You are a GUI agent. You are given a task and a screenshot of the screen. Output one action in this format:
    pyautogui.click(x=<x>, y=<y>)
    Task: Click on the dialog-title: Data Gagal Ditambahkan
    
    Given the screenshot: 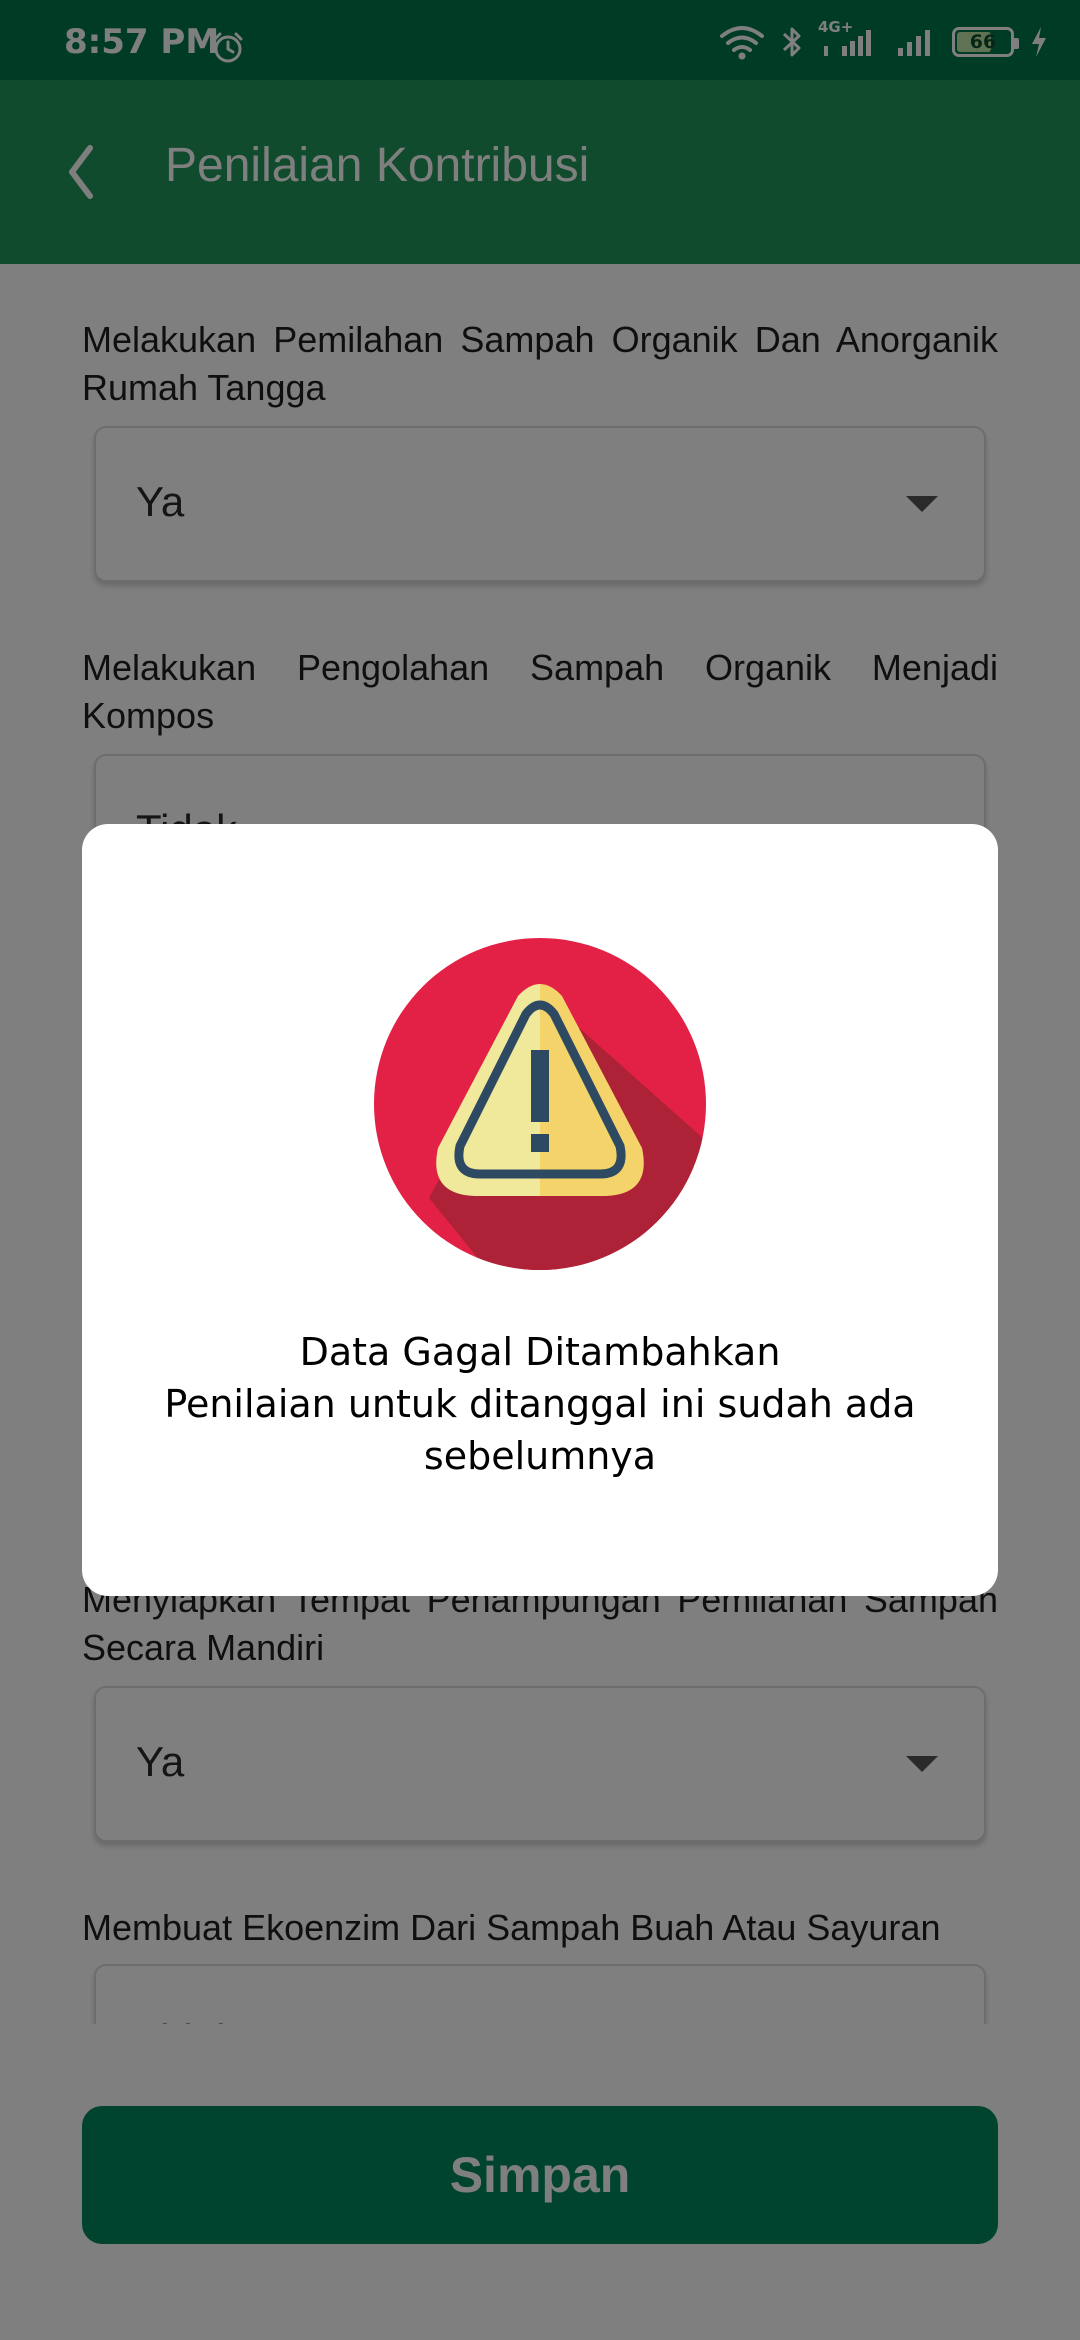 What is the action you would take?
    pyautogui.click(x=540, y=1352)
    